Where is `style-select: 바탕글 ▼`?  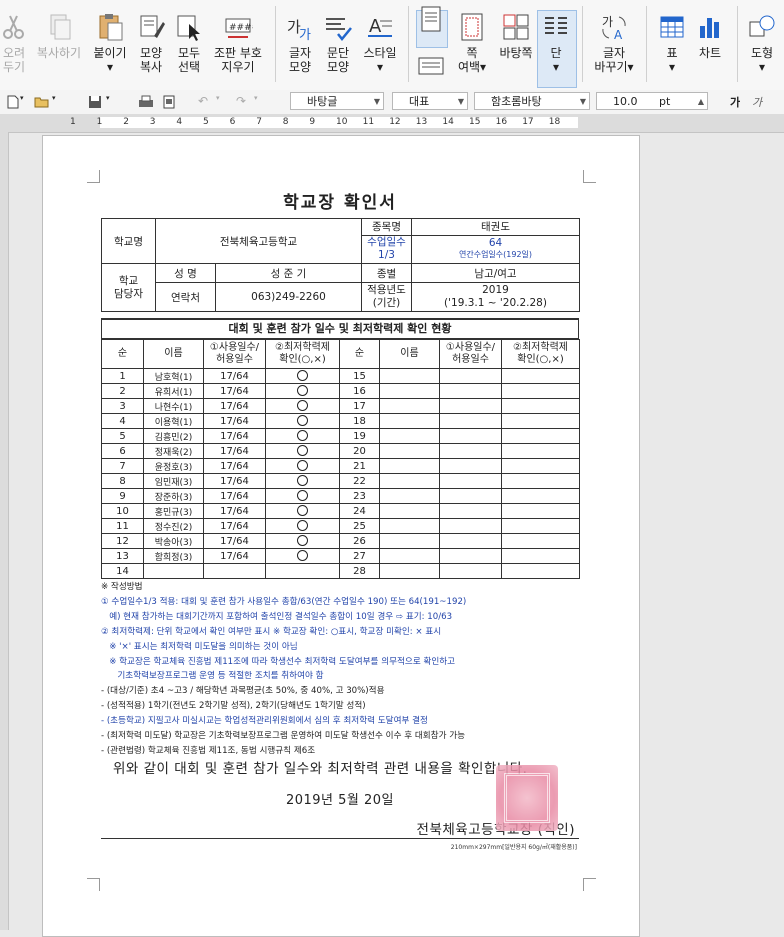
style-select: 바탕글 ▼ is located at coordinates (337, 101).